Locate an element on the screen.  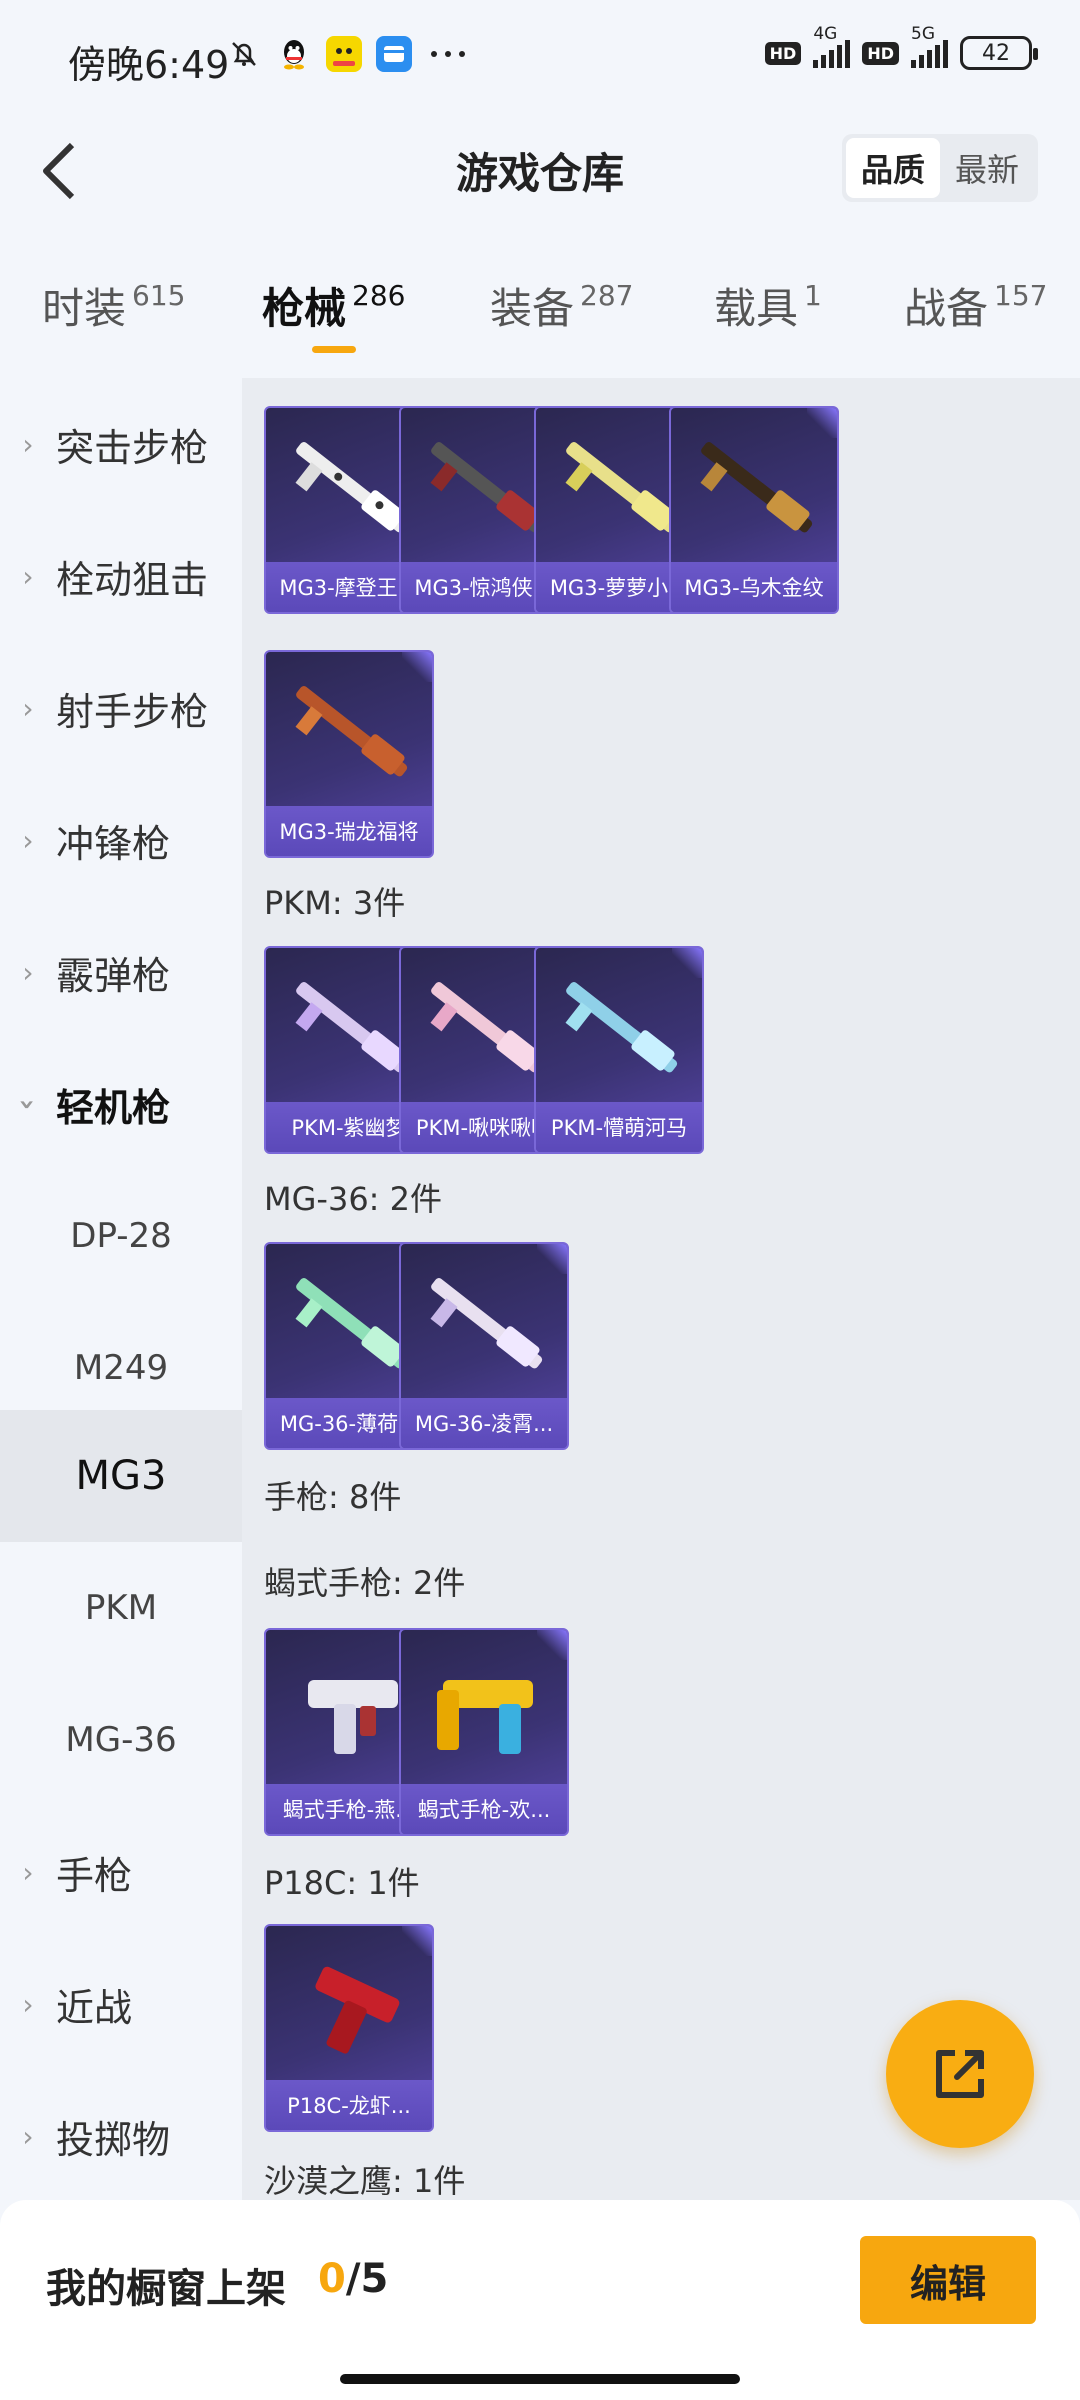
sort-latest-option: 最新 is located at coordinates (987, 168).